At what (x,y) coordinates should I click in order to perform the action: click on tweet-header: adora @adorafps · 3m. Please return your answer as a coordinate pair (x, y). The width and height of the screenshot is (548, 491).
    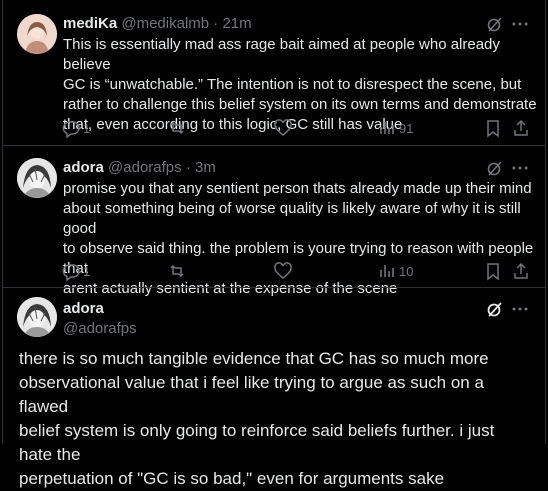
    Looking at the image, I should click on (139, 168).